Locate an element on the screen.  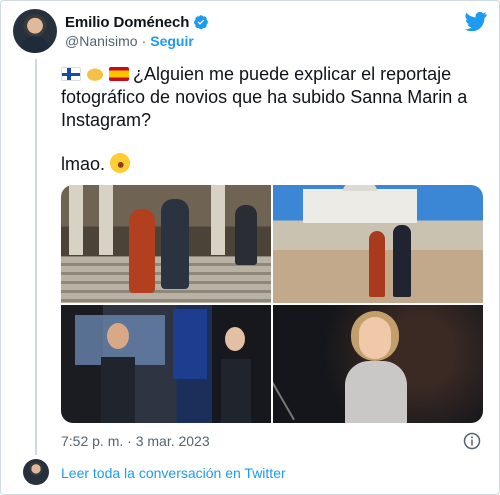
photo-cathedral-couple is located at coordinates (378, 244).